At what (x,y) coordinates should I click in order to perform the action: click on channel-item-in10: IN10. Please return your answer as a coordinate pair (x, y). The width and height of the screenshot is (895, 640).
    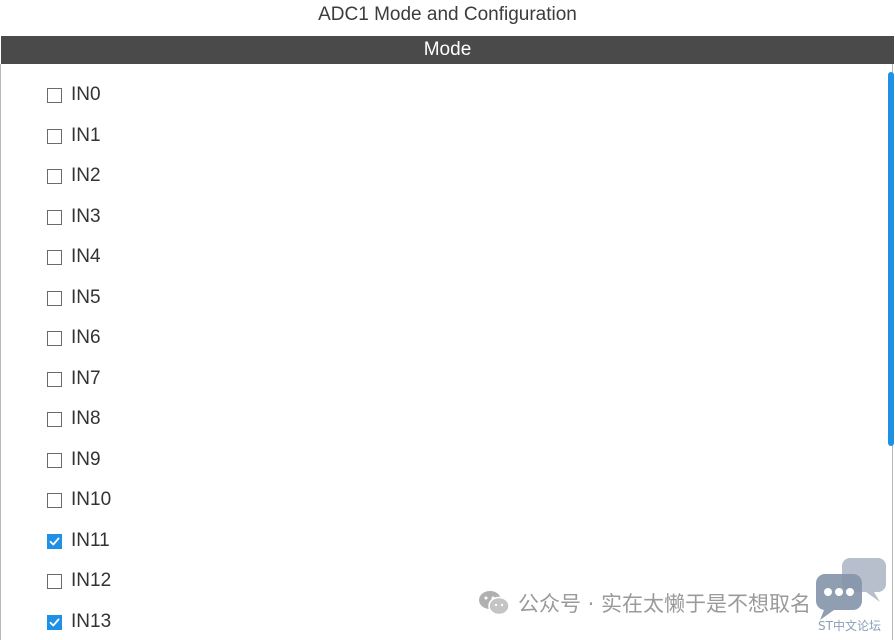
    Looking at the image, I should click on (79, 510).